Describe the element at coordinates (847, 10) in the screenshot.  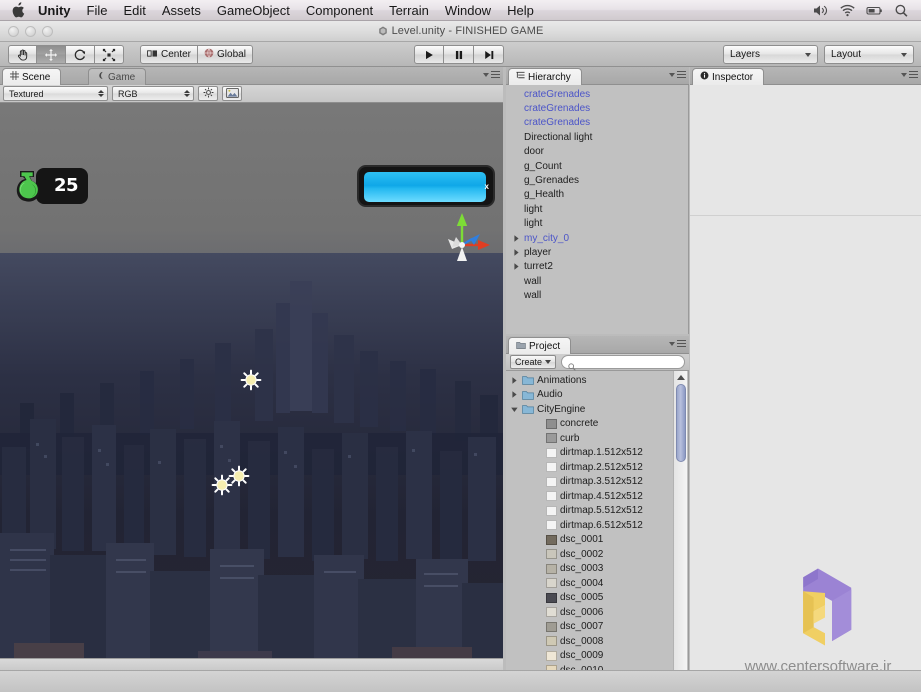
I see `wifi-icon` at that location.